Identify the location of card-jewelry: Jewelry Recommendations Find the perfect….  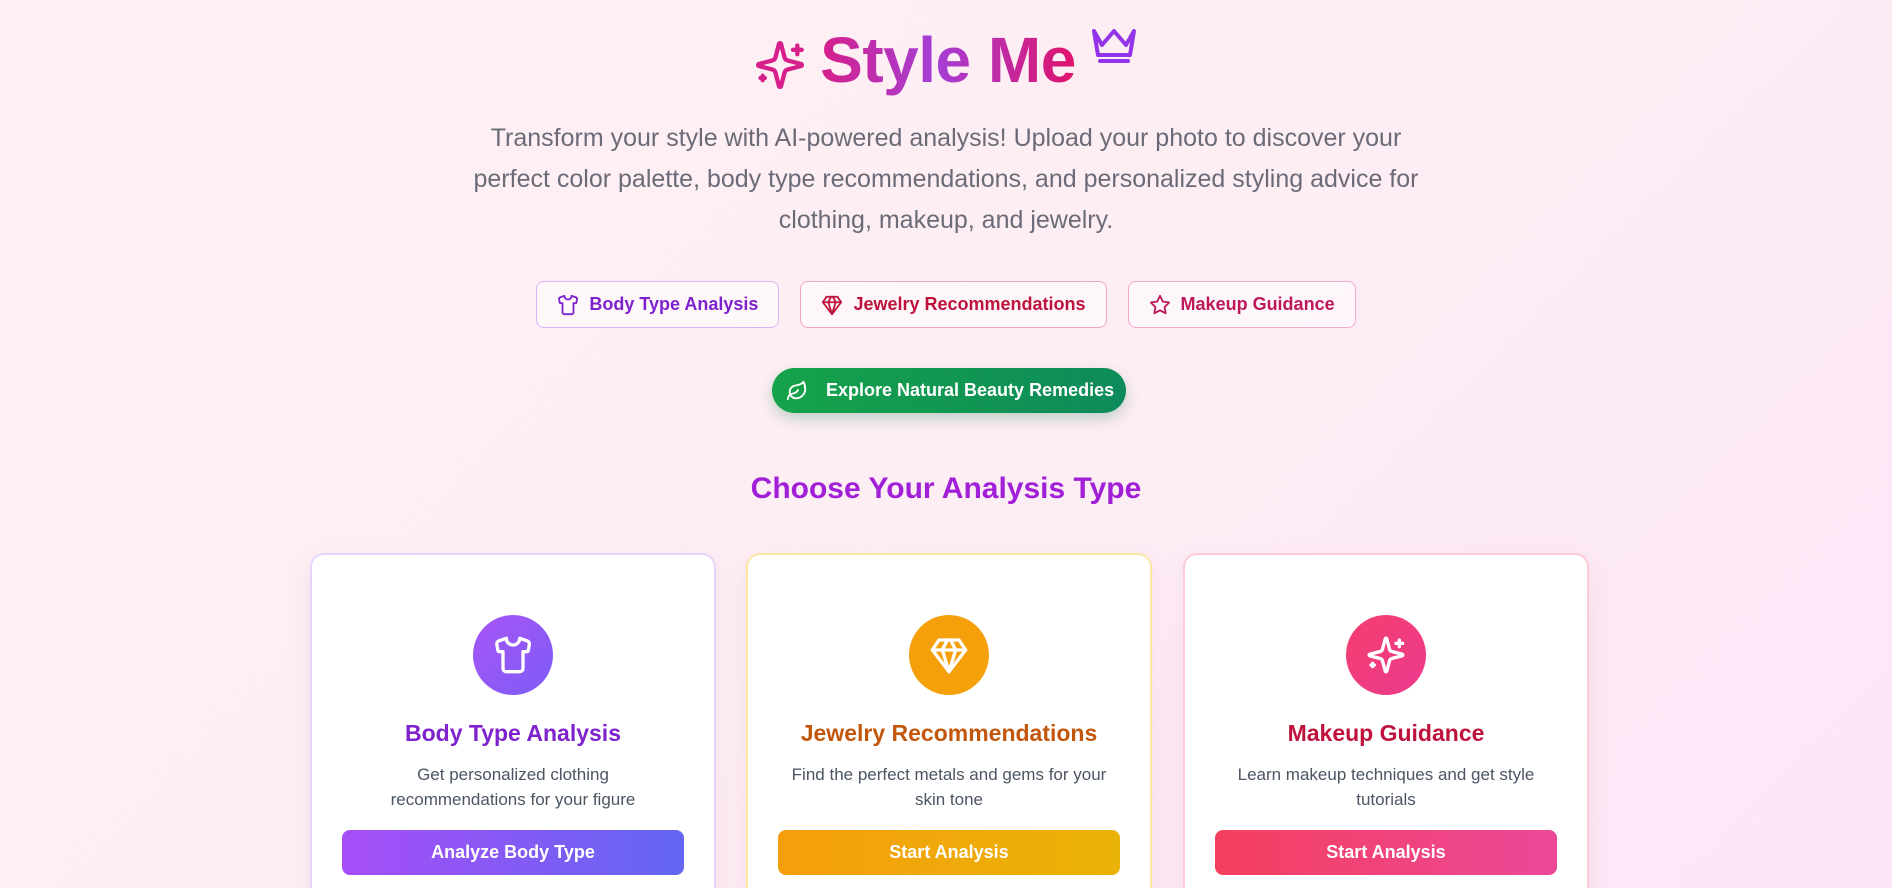
(949, 720).